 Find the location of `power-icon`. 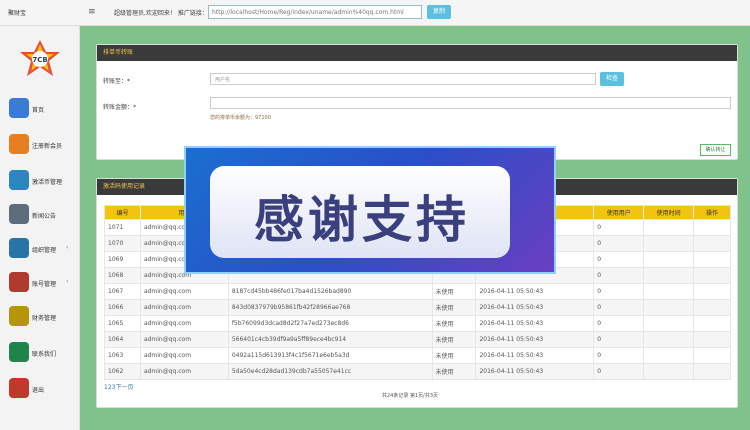

power-icon is located at coordinates (19, 388).